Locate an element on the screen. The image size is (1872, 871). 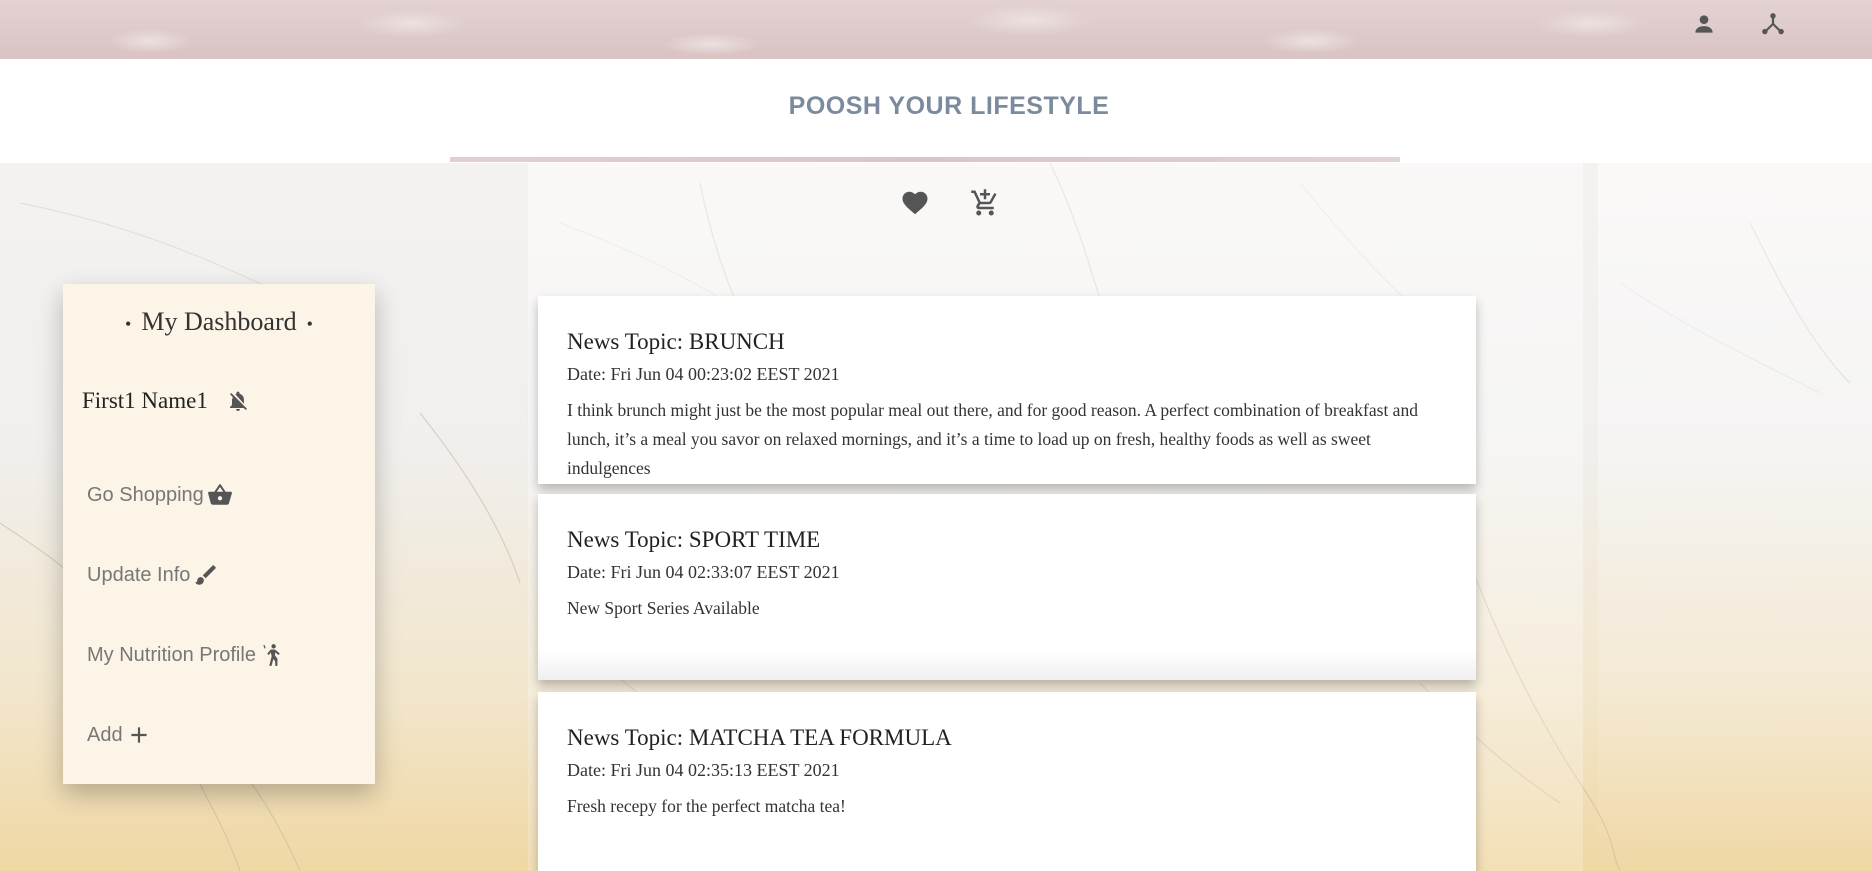
card-fade is located at coordinates (1007, 665).